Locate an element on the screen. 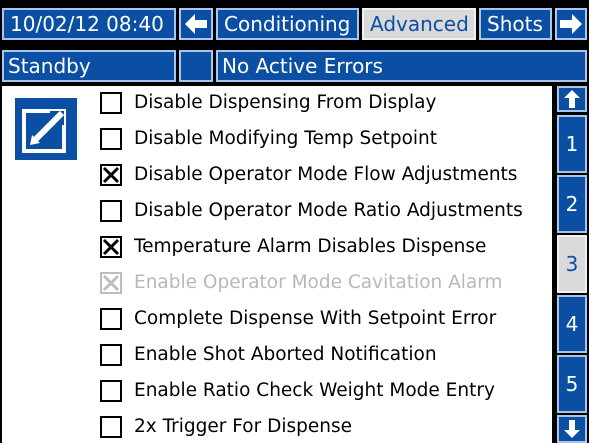 This screenshot has width=589, height=443. tab-conditioning: Conditioning is located at coordinates (287, 24).